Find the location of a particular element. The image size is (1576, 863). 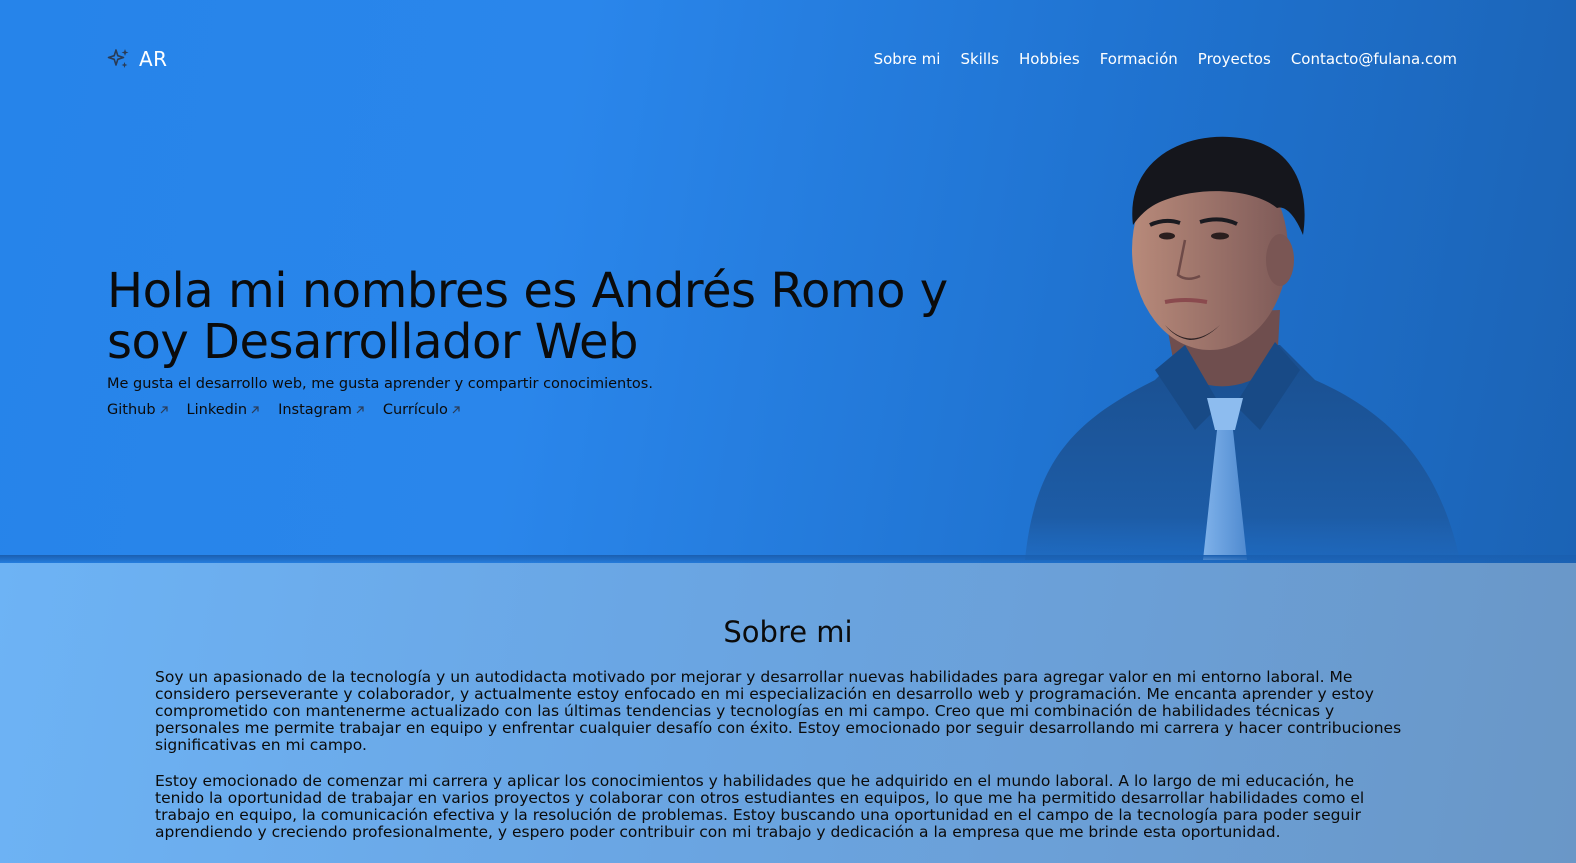

profile-portrait is located at coordinates (1242, 348).